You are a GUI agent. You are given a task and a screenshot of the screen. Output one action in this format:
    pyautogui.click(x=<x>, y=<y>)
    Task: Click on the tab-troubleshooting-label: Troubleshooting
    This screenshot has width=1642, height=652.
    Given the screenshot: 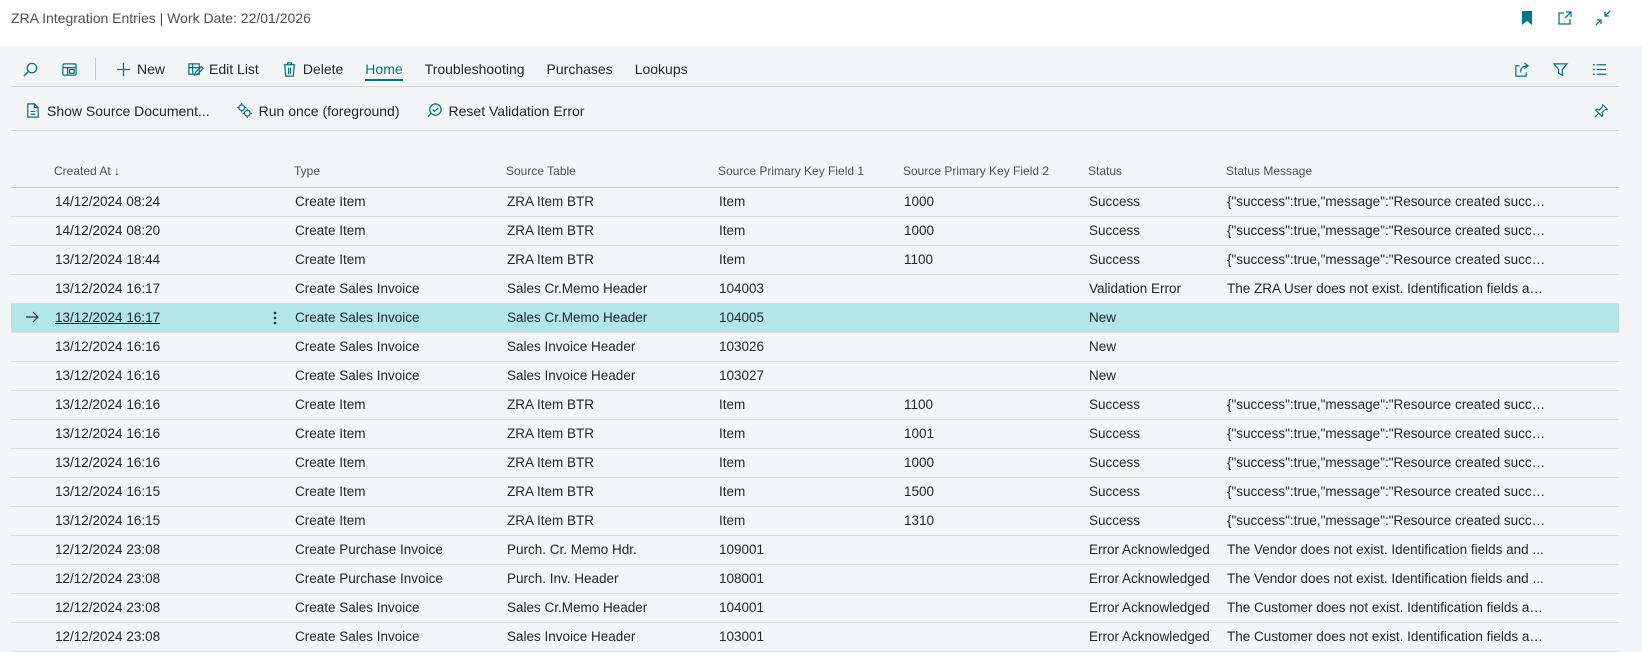 What is the action you would take?
    pyautogui.click(x=474, y=69)
    